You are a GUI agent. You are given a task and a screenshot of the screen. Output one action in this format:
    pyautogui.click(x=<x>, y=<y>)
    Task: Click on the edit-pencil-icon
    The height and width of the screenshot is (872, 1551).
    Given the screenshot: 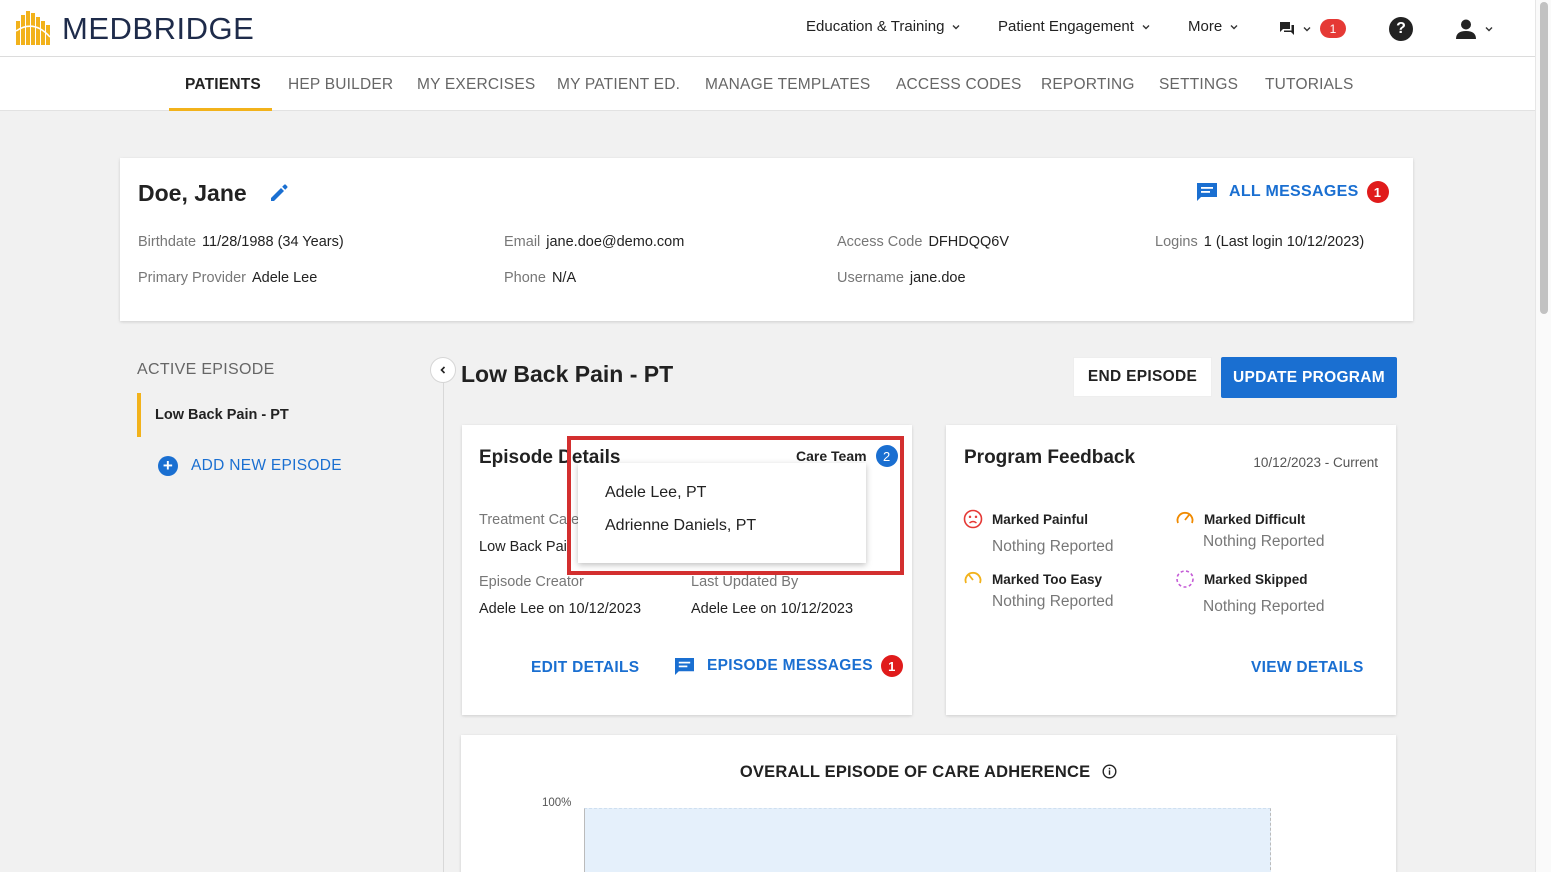 What is the action you would take?
    pyautogui.click(x=279, y=193)
    